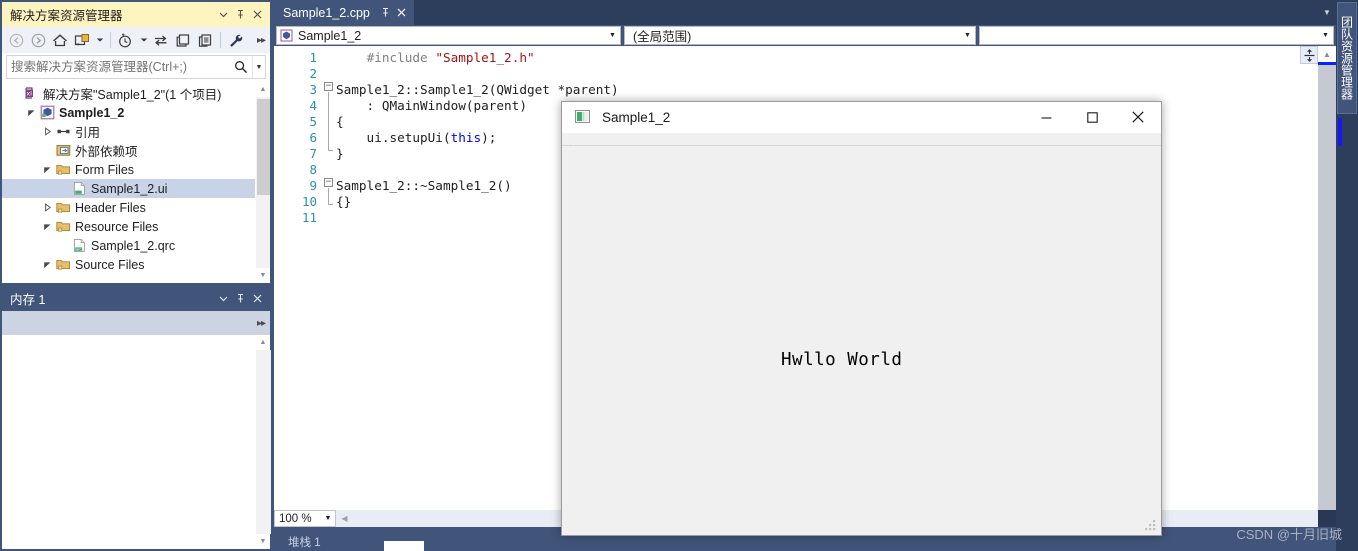 Image resolution: width=1358 pixels, height=551 pixels. I want to click on tree-item-label: 外部依赖项, so click(106, 152).